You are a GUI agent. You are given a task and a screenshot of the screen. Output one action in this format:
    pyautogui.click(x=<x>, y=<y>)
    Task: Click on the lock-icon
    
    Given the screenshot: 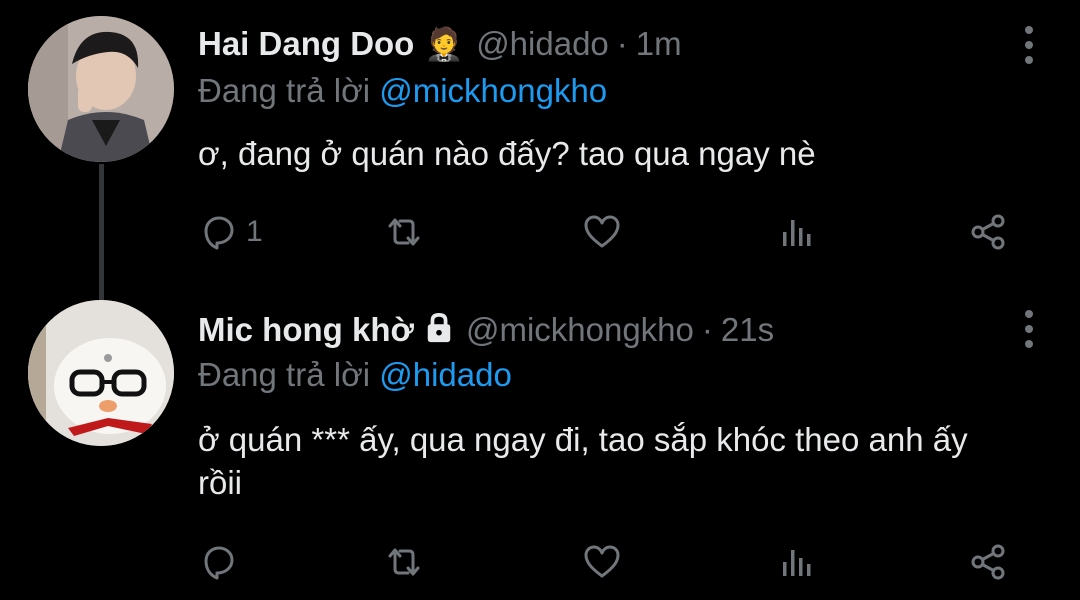 What is the action you would take?
    pyautogui.click(x=439, y=330)
    